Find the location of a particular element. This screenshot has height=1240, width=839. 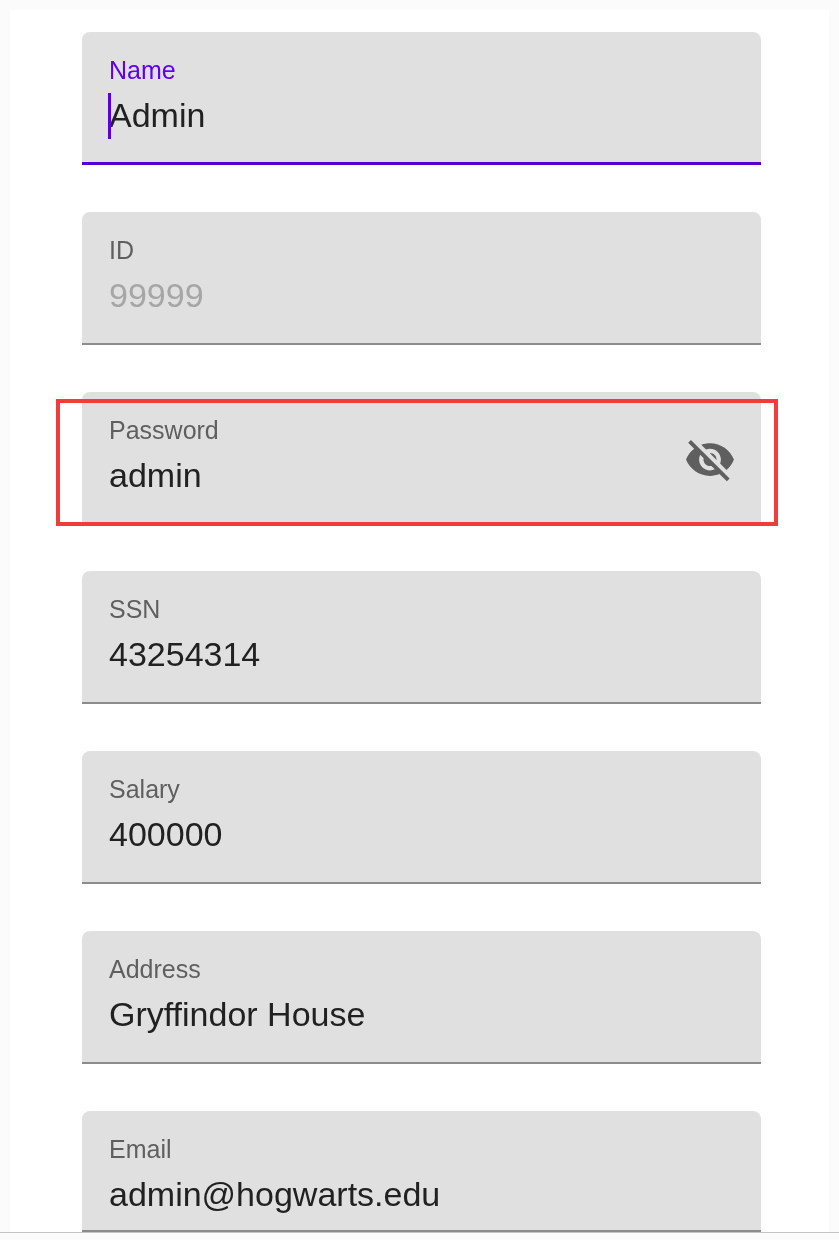

text-input: admin@hogwarts.edu is located at coordinates (421, 1193).